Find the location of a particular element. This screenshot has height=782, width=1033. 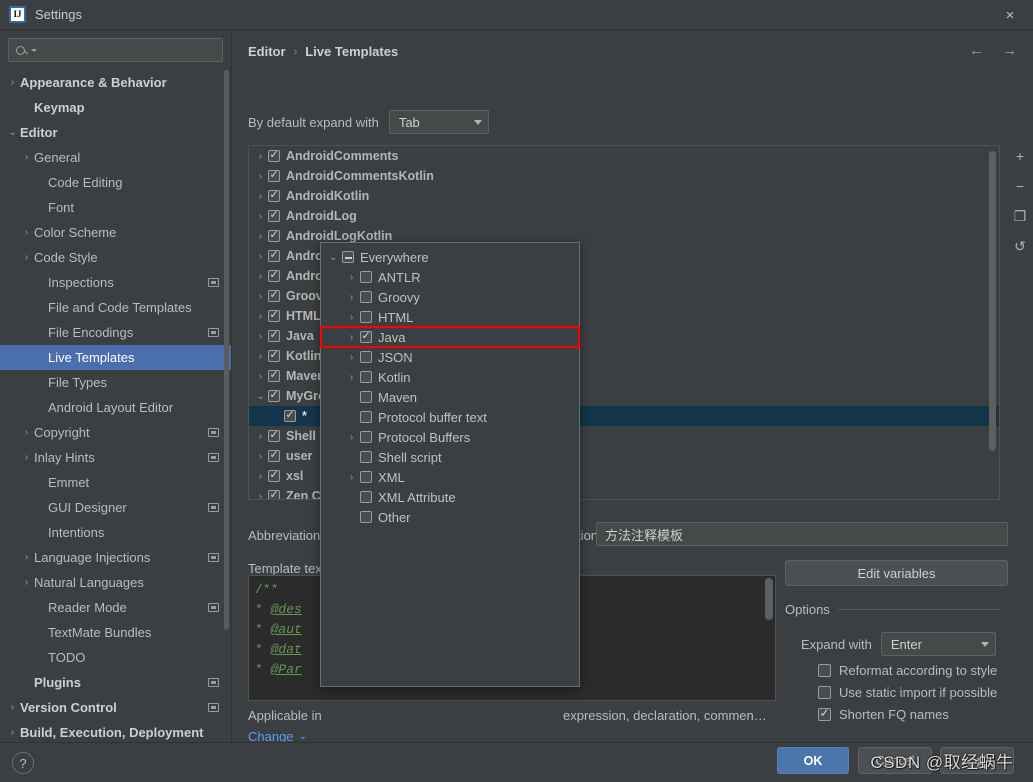

context-option-kotlin: › Kotlin is located at coordinates (450, 377).